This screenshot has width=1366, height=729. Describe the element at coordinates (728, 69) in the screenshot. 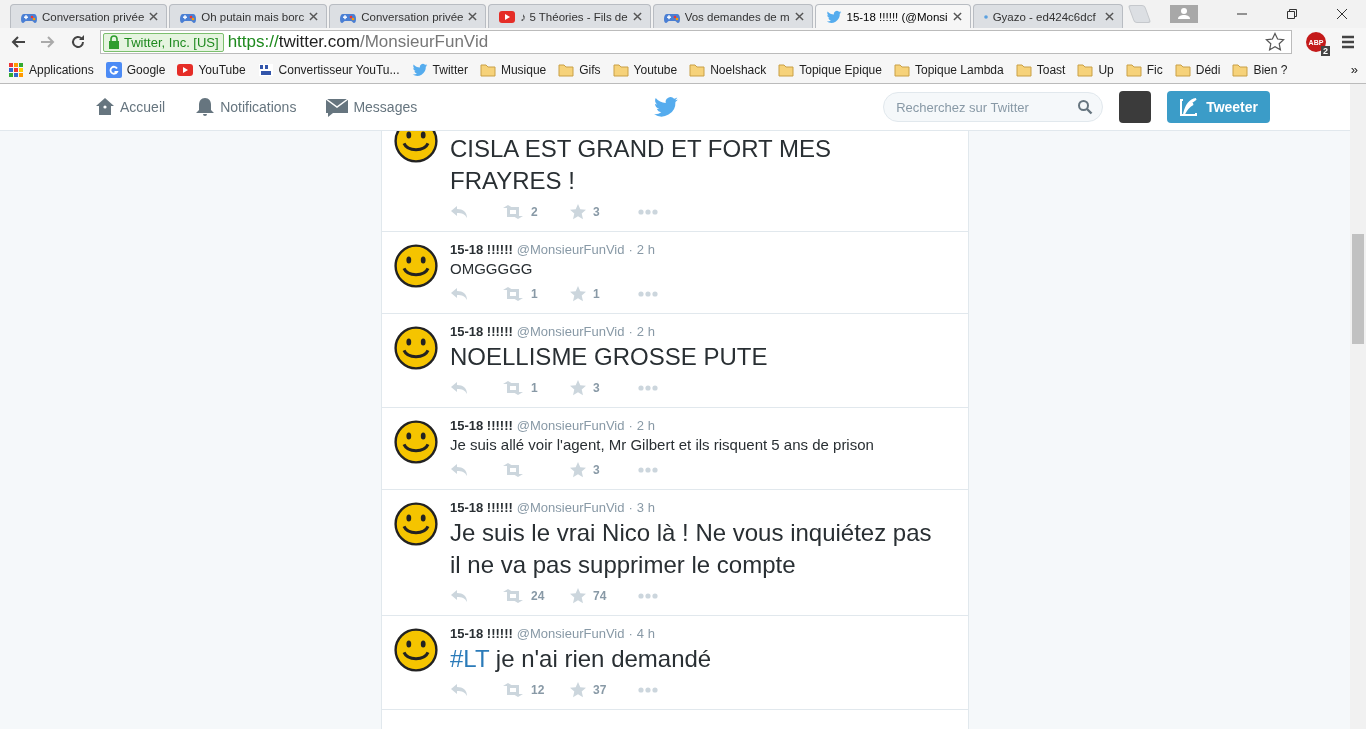

I see `bookmark-link: Noelshack` at that location.